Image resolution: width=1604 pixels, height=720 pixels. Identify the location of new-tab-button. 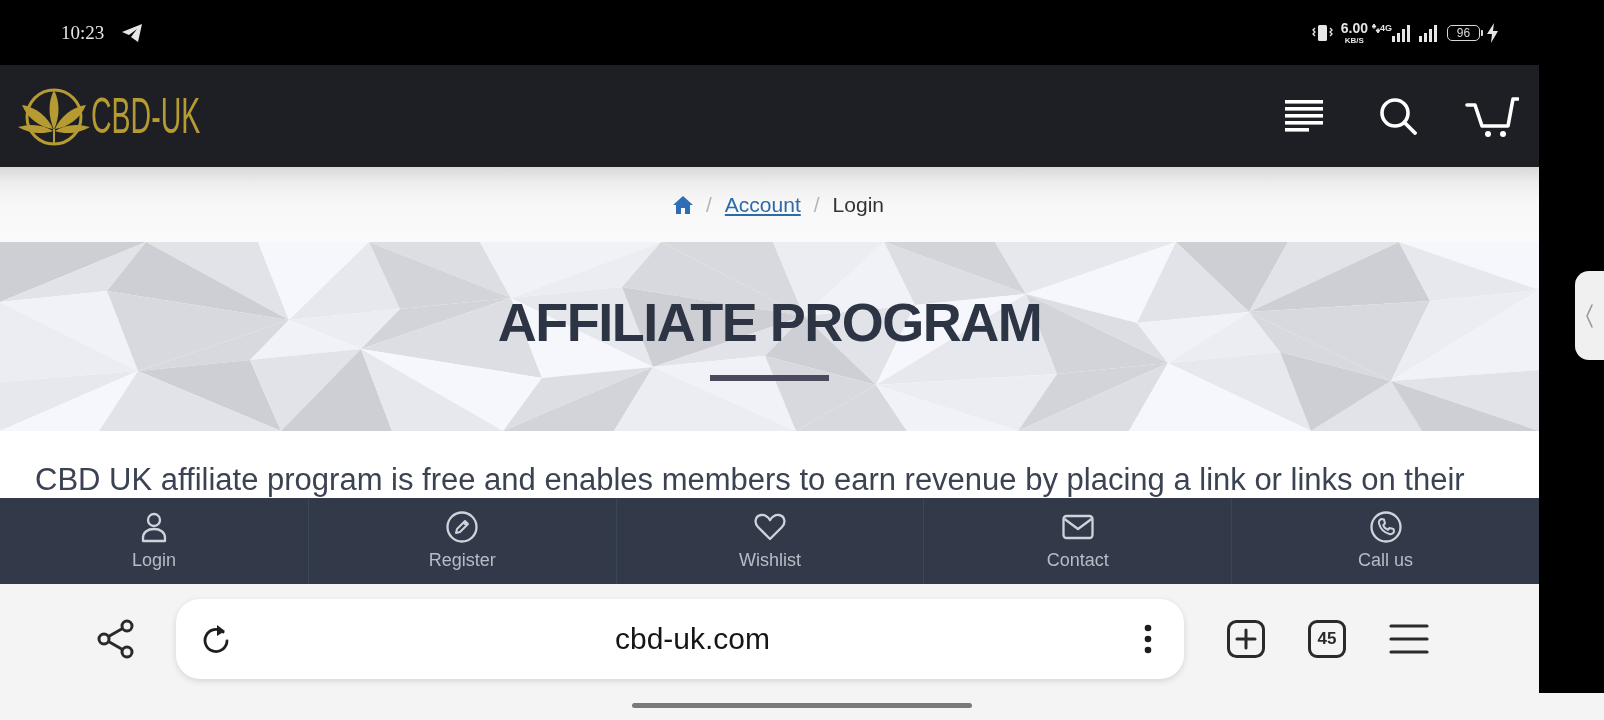
(1246, 638).